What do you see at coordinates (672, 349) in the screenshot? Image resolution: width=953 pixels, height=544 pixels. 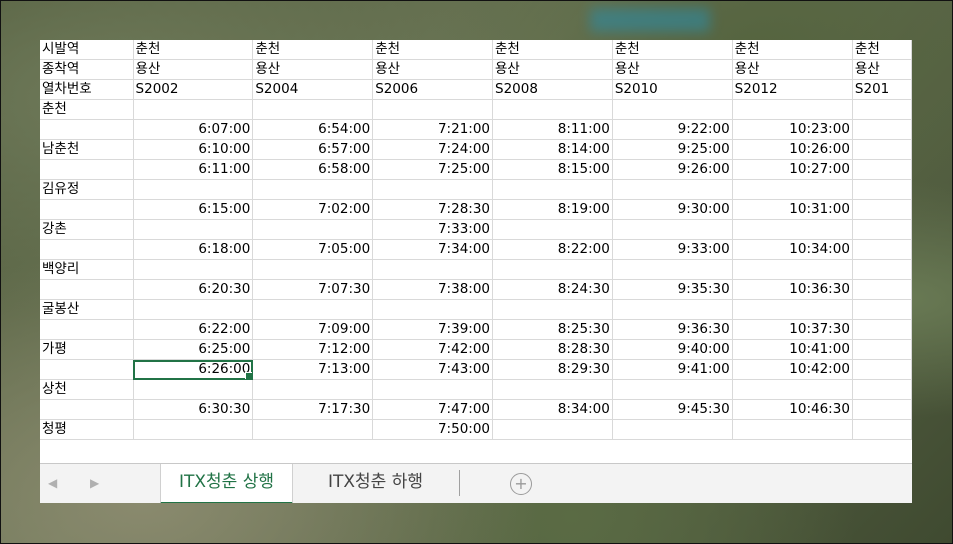 I see `time-cell: 9:40:00` at bounding box center [672, 349].